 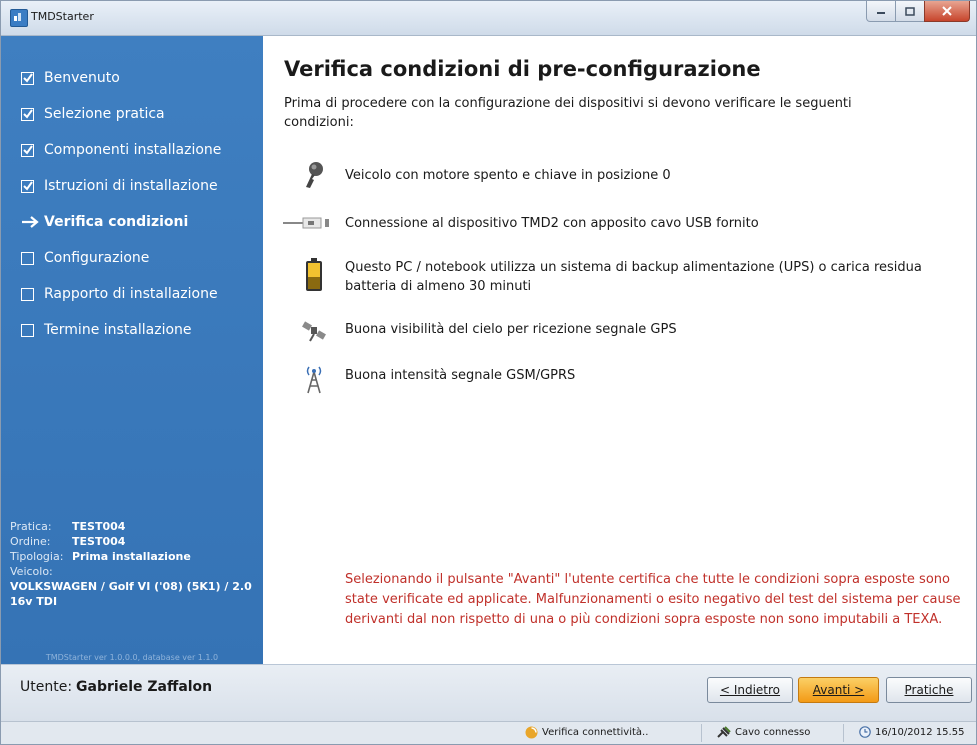 What do you see at coordinates (118, 330) in the screenshot?
I see `step-label: Termine installazione` at bounding box center [118, 330].